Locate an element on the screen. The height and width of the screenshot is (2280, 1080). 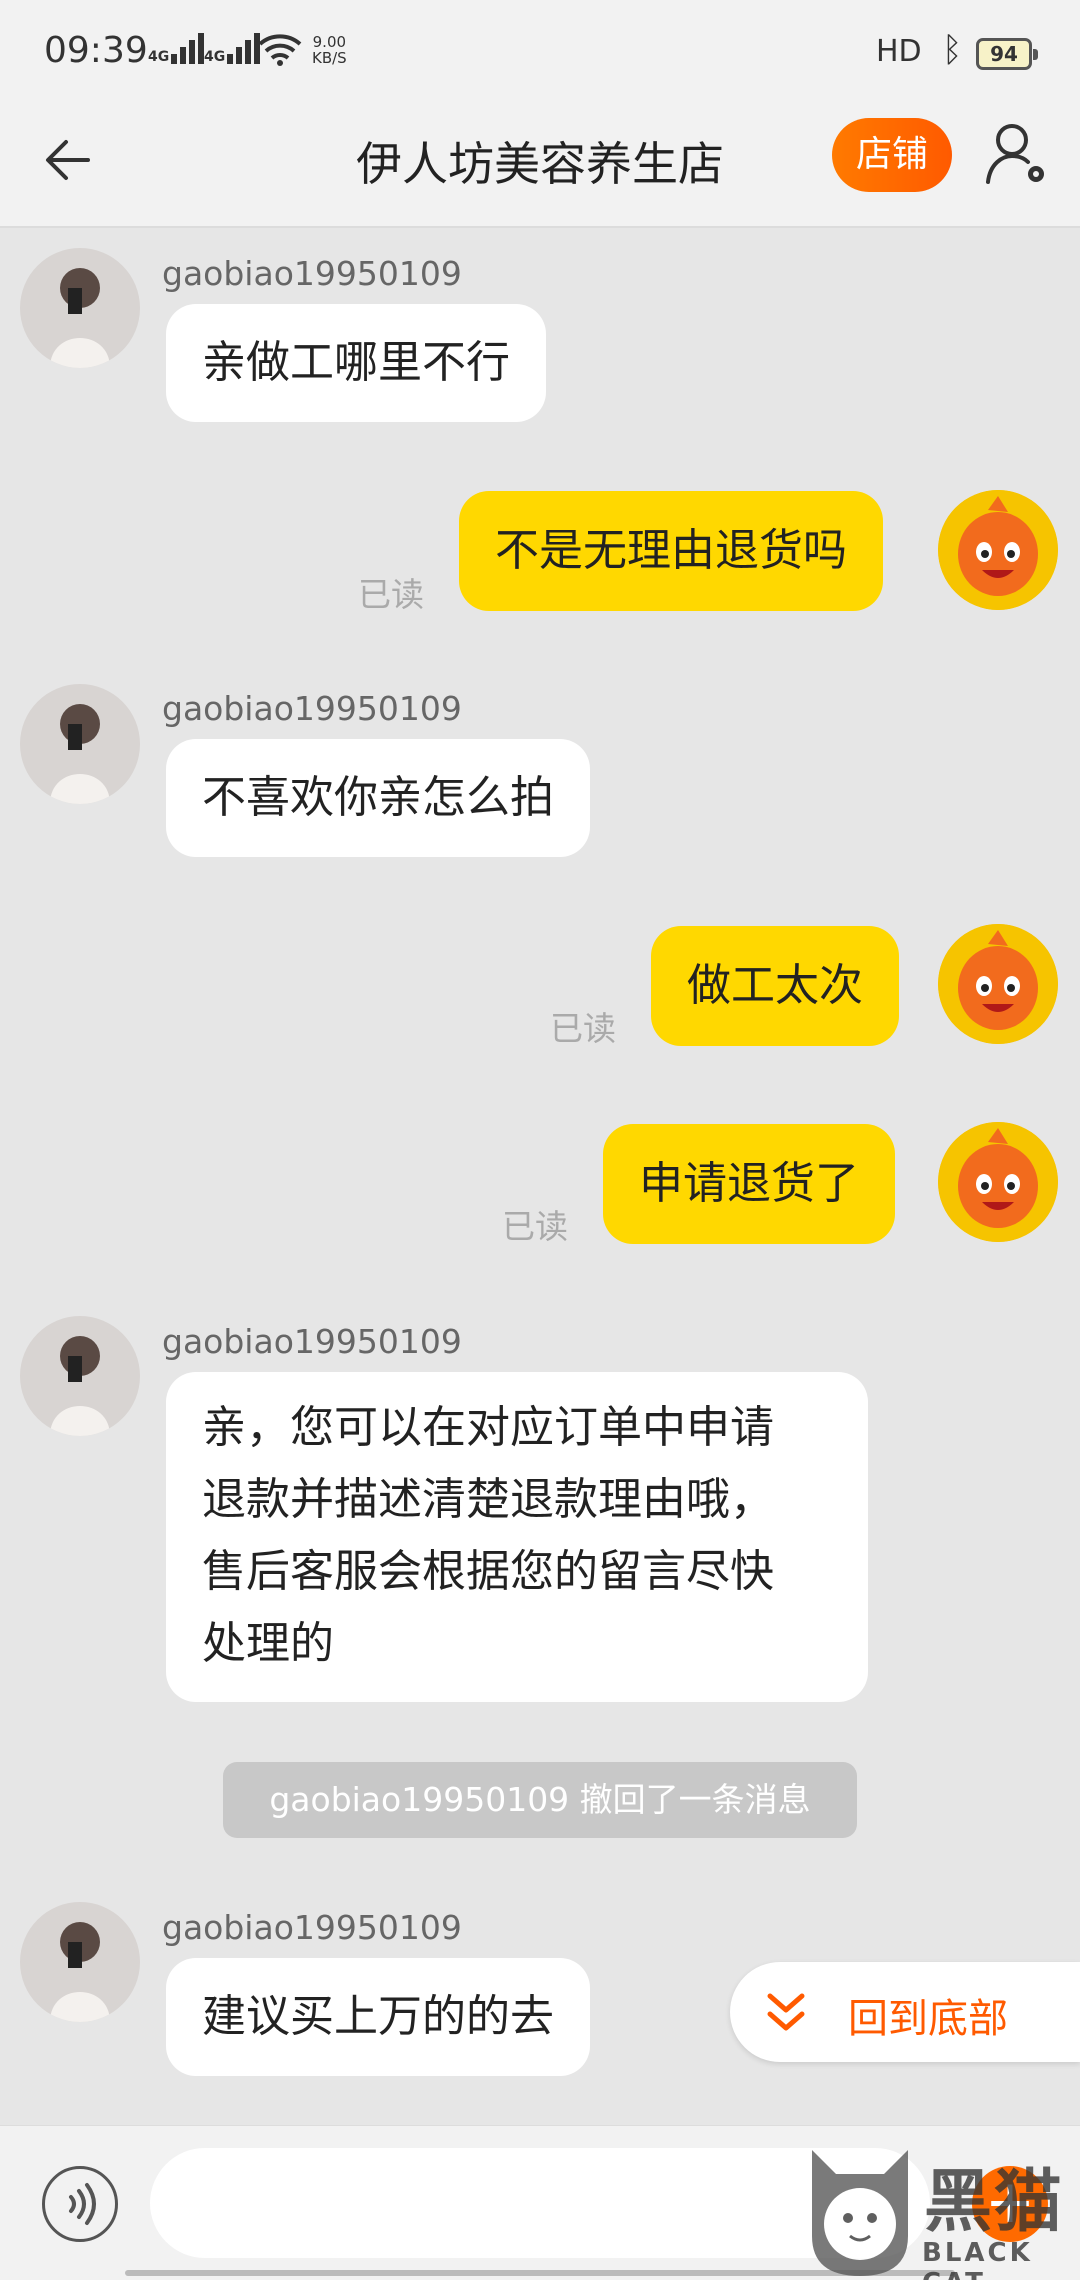
voice-button is located at coordinates (80, 2204).